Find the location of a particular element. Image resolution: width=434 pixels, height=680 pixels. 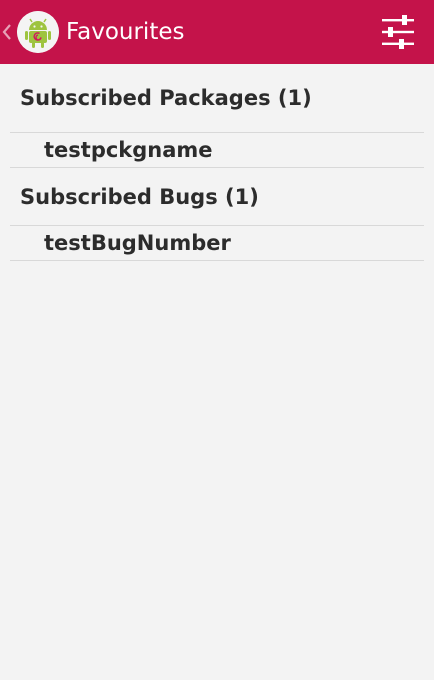

up-navigation-button: Favourites is located at coordinates (92, 32).